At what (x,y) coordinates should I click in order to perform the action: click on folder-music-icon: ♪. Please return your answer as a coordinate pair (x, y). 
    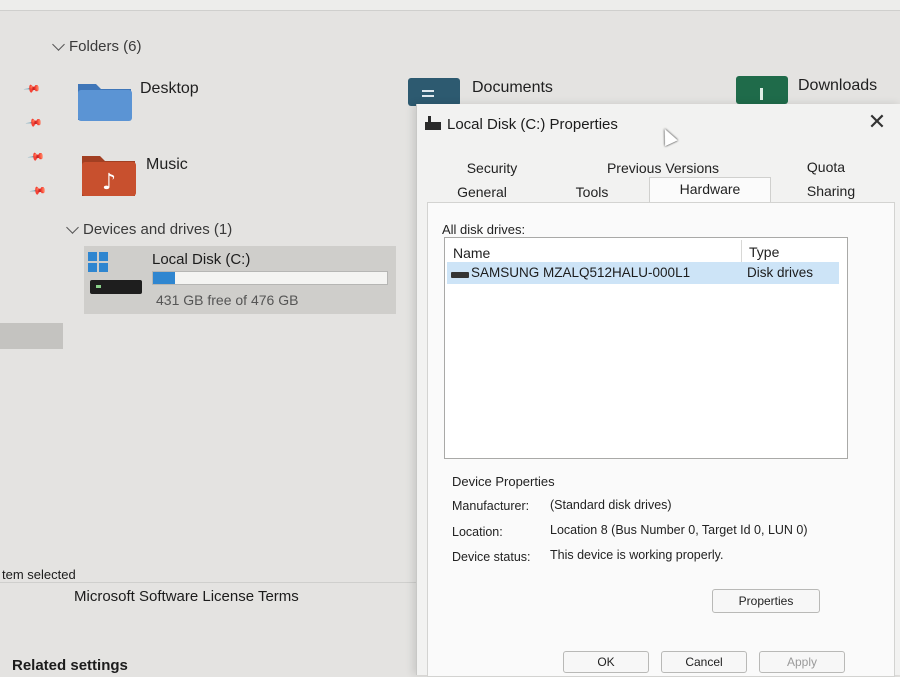
    Looking at the image, I should click on (109, 176).